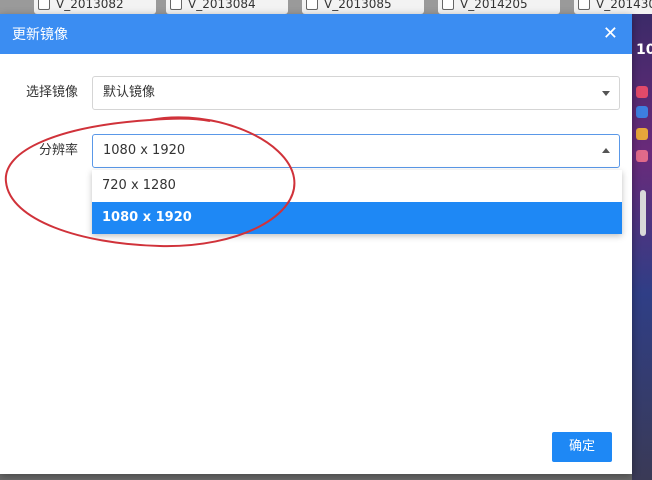  Describe the element at coordinates (356, 93) in the screenshot. I see `image-select: 默认镜像` at that location.